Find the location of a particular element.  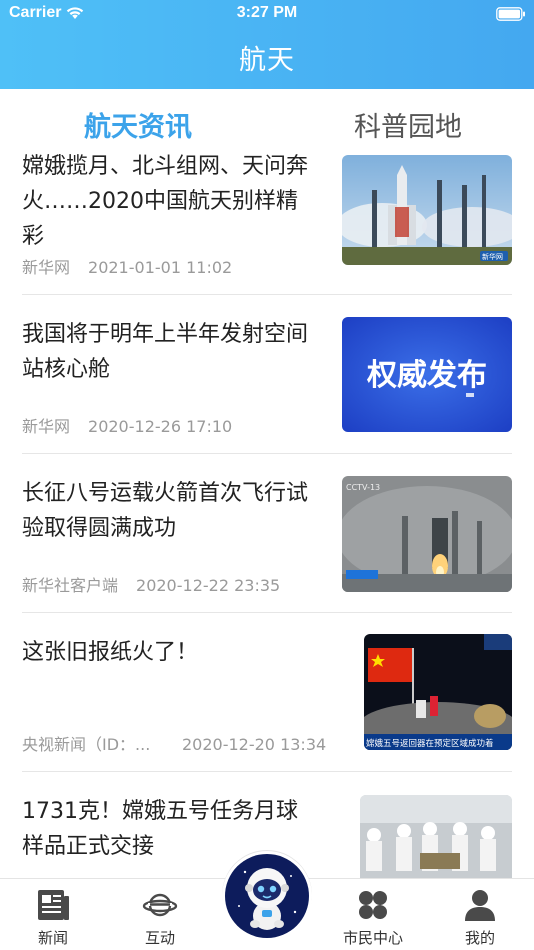

news-icon is located at coordinates (53, 905).